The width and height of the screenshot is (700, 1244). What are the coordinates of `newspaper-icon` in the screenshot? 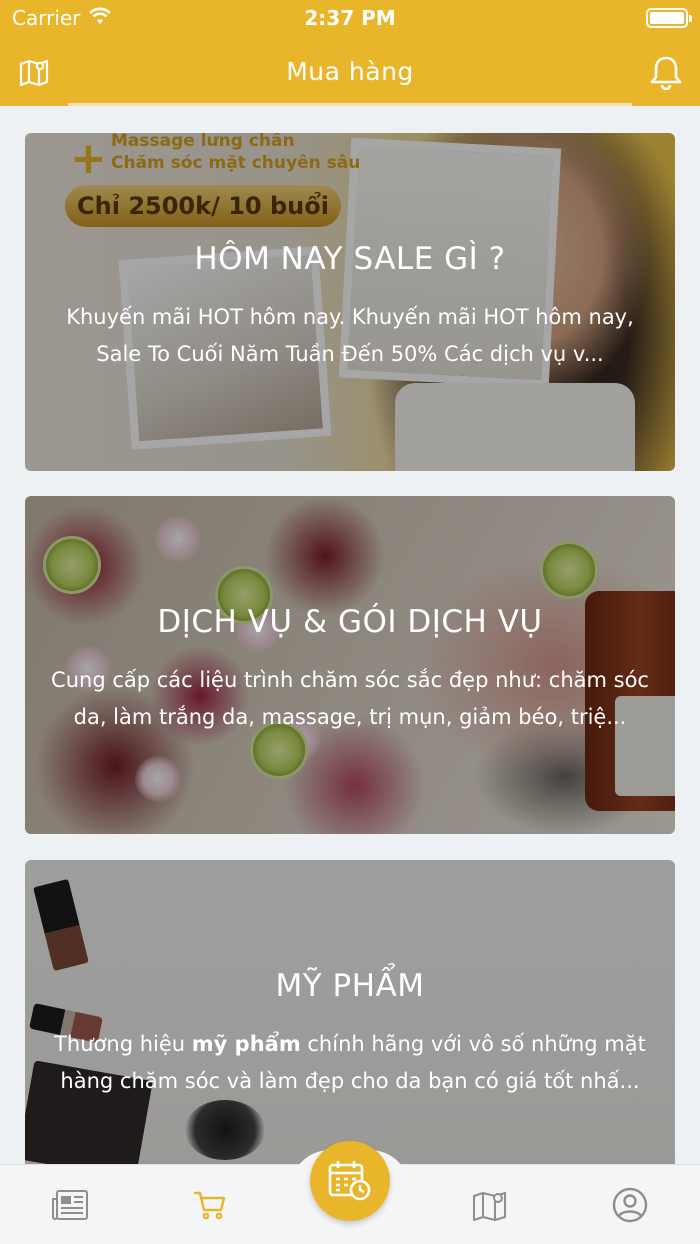 It's located at (70, 1205).